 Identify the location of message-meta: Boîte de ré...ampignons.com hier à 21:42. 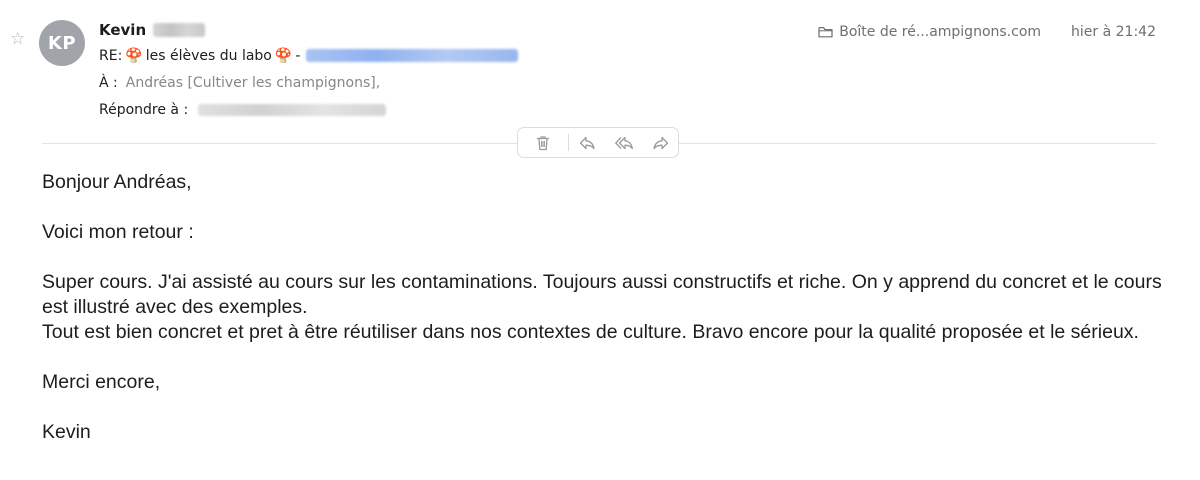
(987, 32).